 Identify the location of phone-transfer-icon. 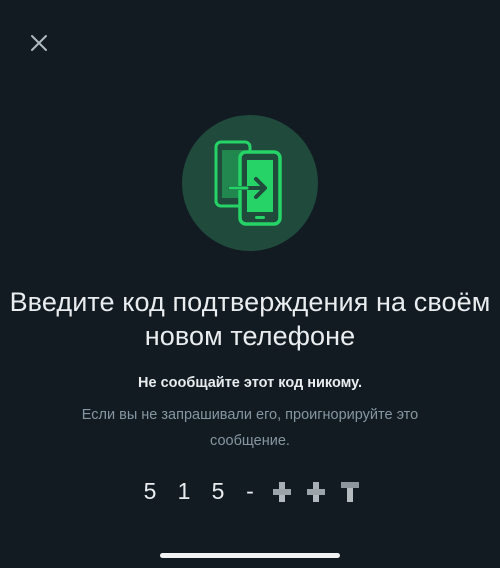
(248, 183).